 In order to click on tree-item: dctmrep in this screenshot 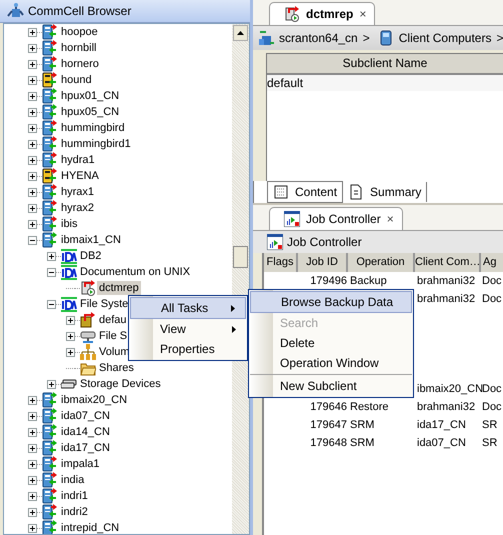, I will do `click(119, 288)`.